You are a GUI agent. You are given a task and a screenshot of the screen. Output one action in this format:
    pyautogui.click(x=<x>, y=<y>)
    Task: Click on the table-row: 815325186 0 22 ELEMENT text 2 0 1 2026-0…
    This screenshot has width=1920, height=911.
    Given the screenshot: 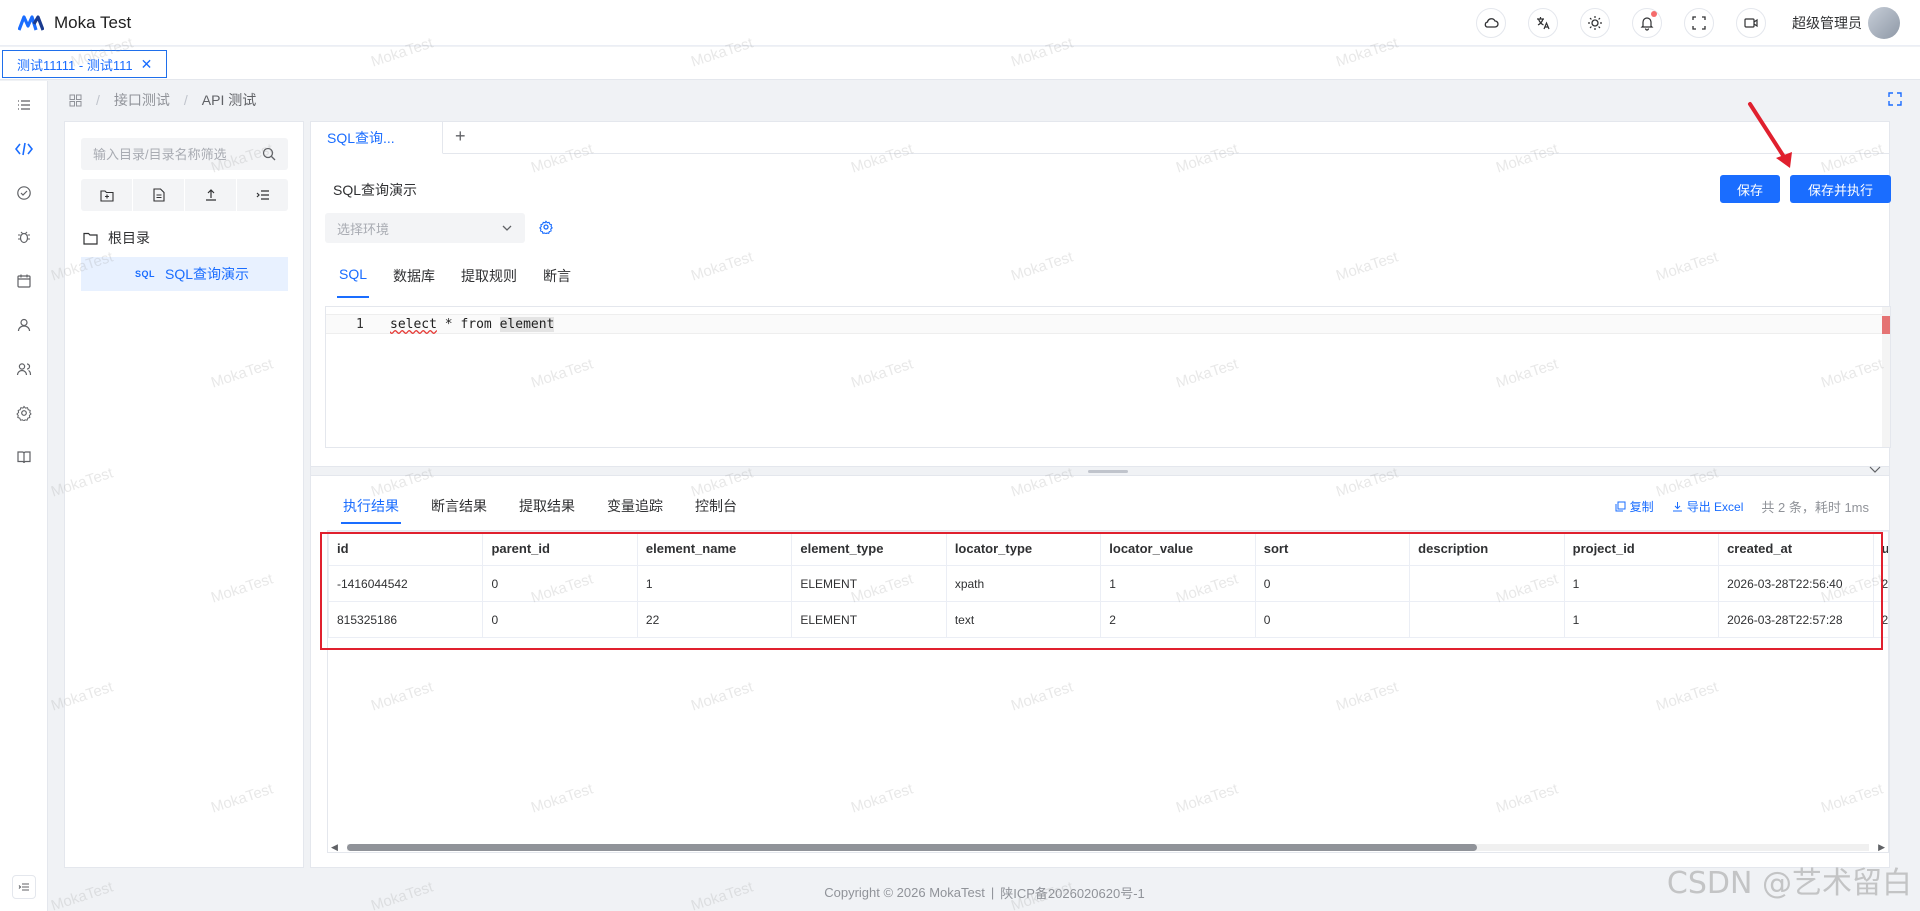 What is the action you would take?
    pyautogui.click(x=1108, y=619)
    